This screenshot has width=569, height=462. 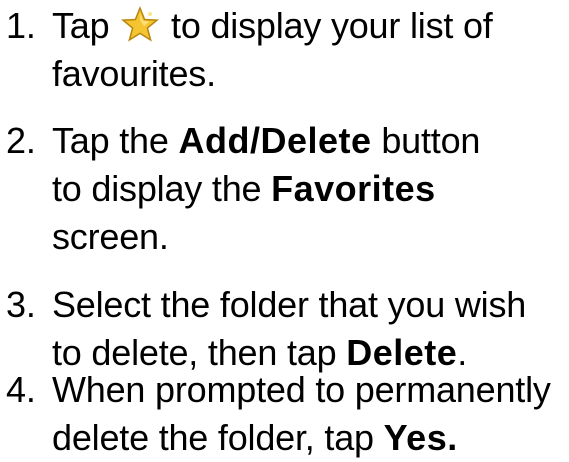 What do you see at coordinates (110, 236) in the screenshot?
I see `step-line: screen.` at bounding box center [110, 236].